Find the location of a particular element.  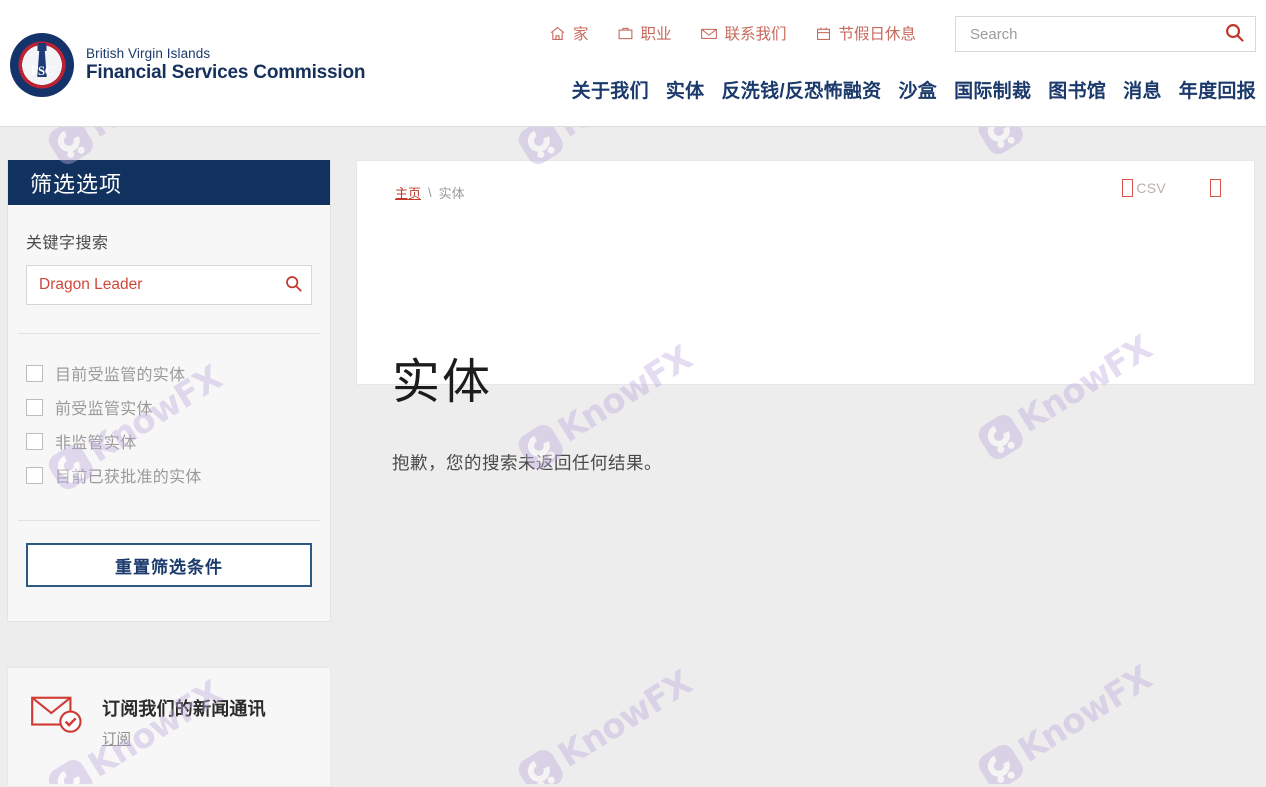

utility-nav-label-home: 家 is located at coordinates (581, 34).